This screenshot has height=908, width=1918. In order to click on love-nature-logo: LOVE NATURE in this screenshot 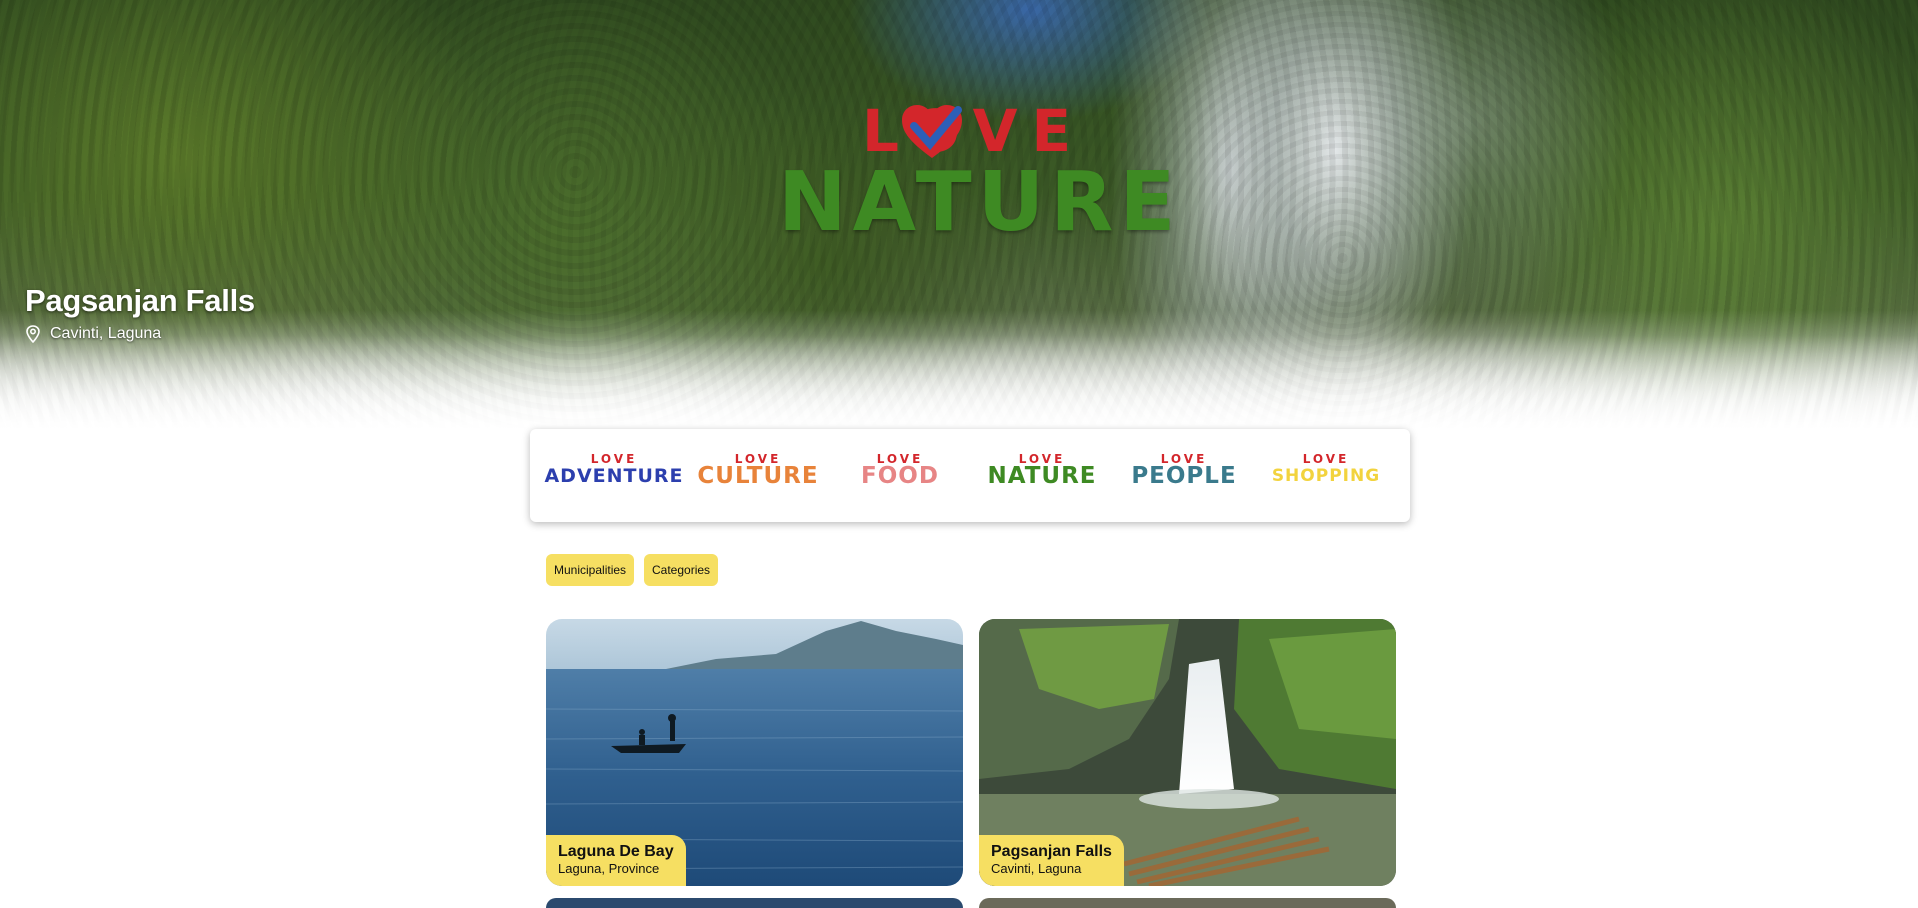, I will do `click(972, 173)`.